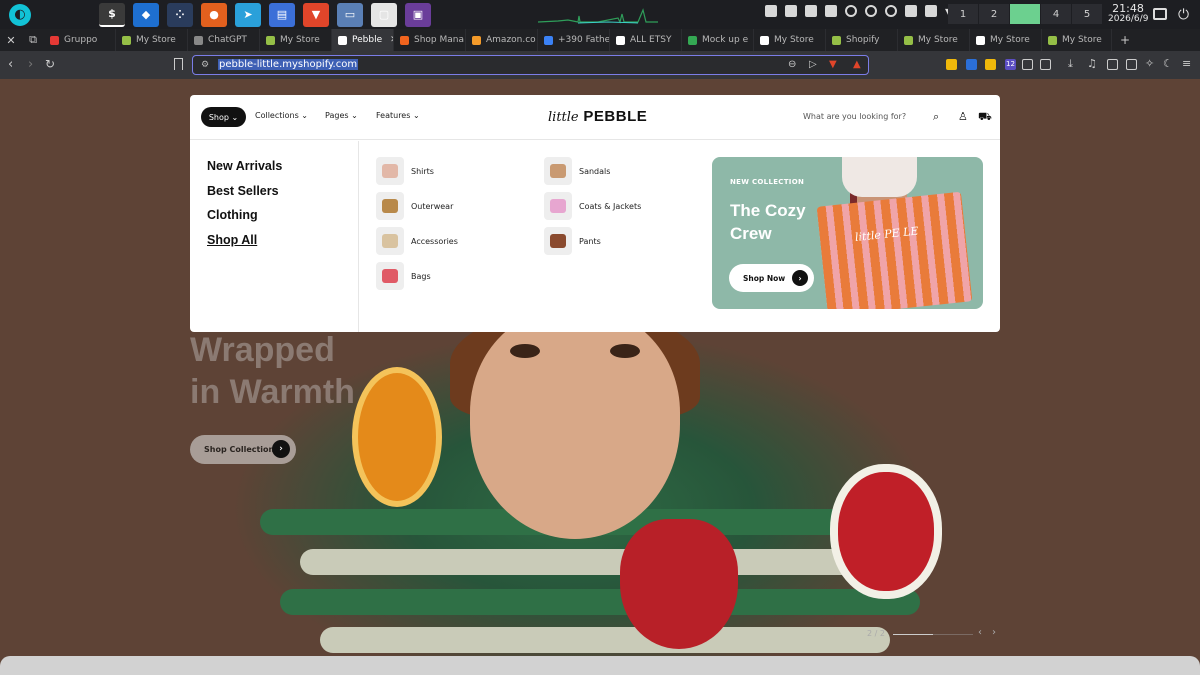  Describe the element at coordinates (971, 64) in the screenshot. I see `puzzle-extension-icon` at that location.